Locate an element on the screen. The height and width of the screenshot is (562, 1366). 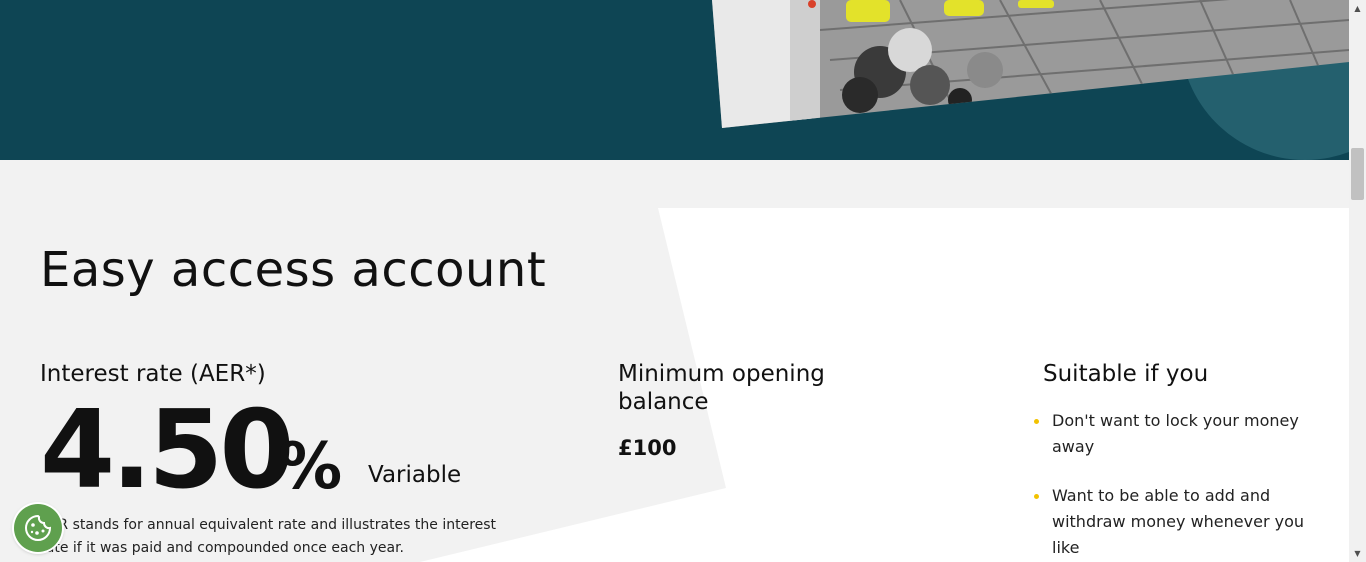
vertical-scrollbar: ▲ ▼ is located at coordinates (1357, 281).